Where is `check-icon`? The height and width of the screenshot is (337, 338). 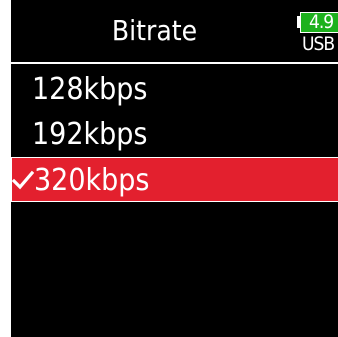
check-icon is located at coordinates (23, 179).